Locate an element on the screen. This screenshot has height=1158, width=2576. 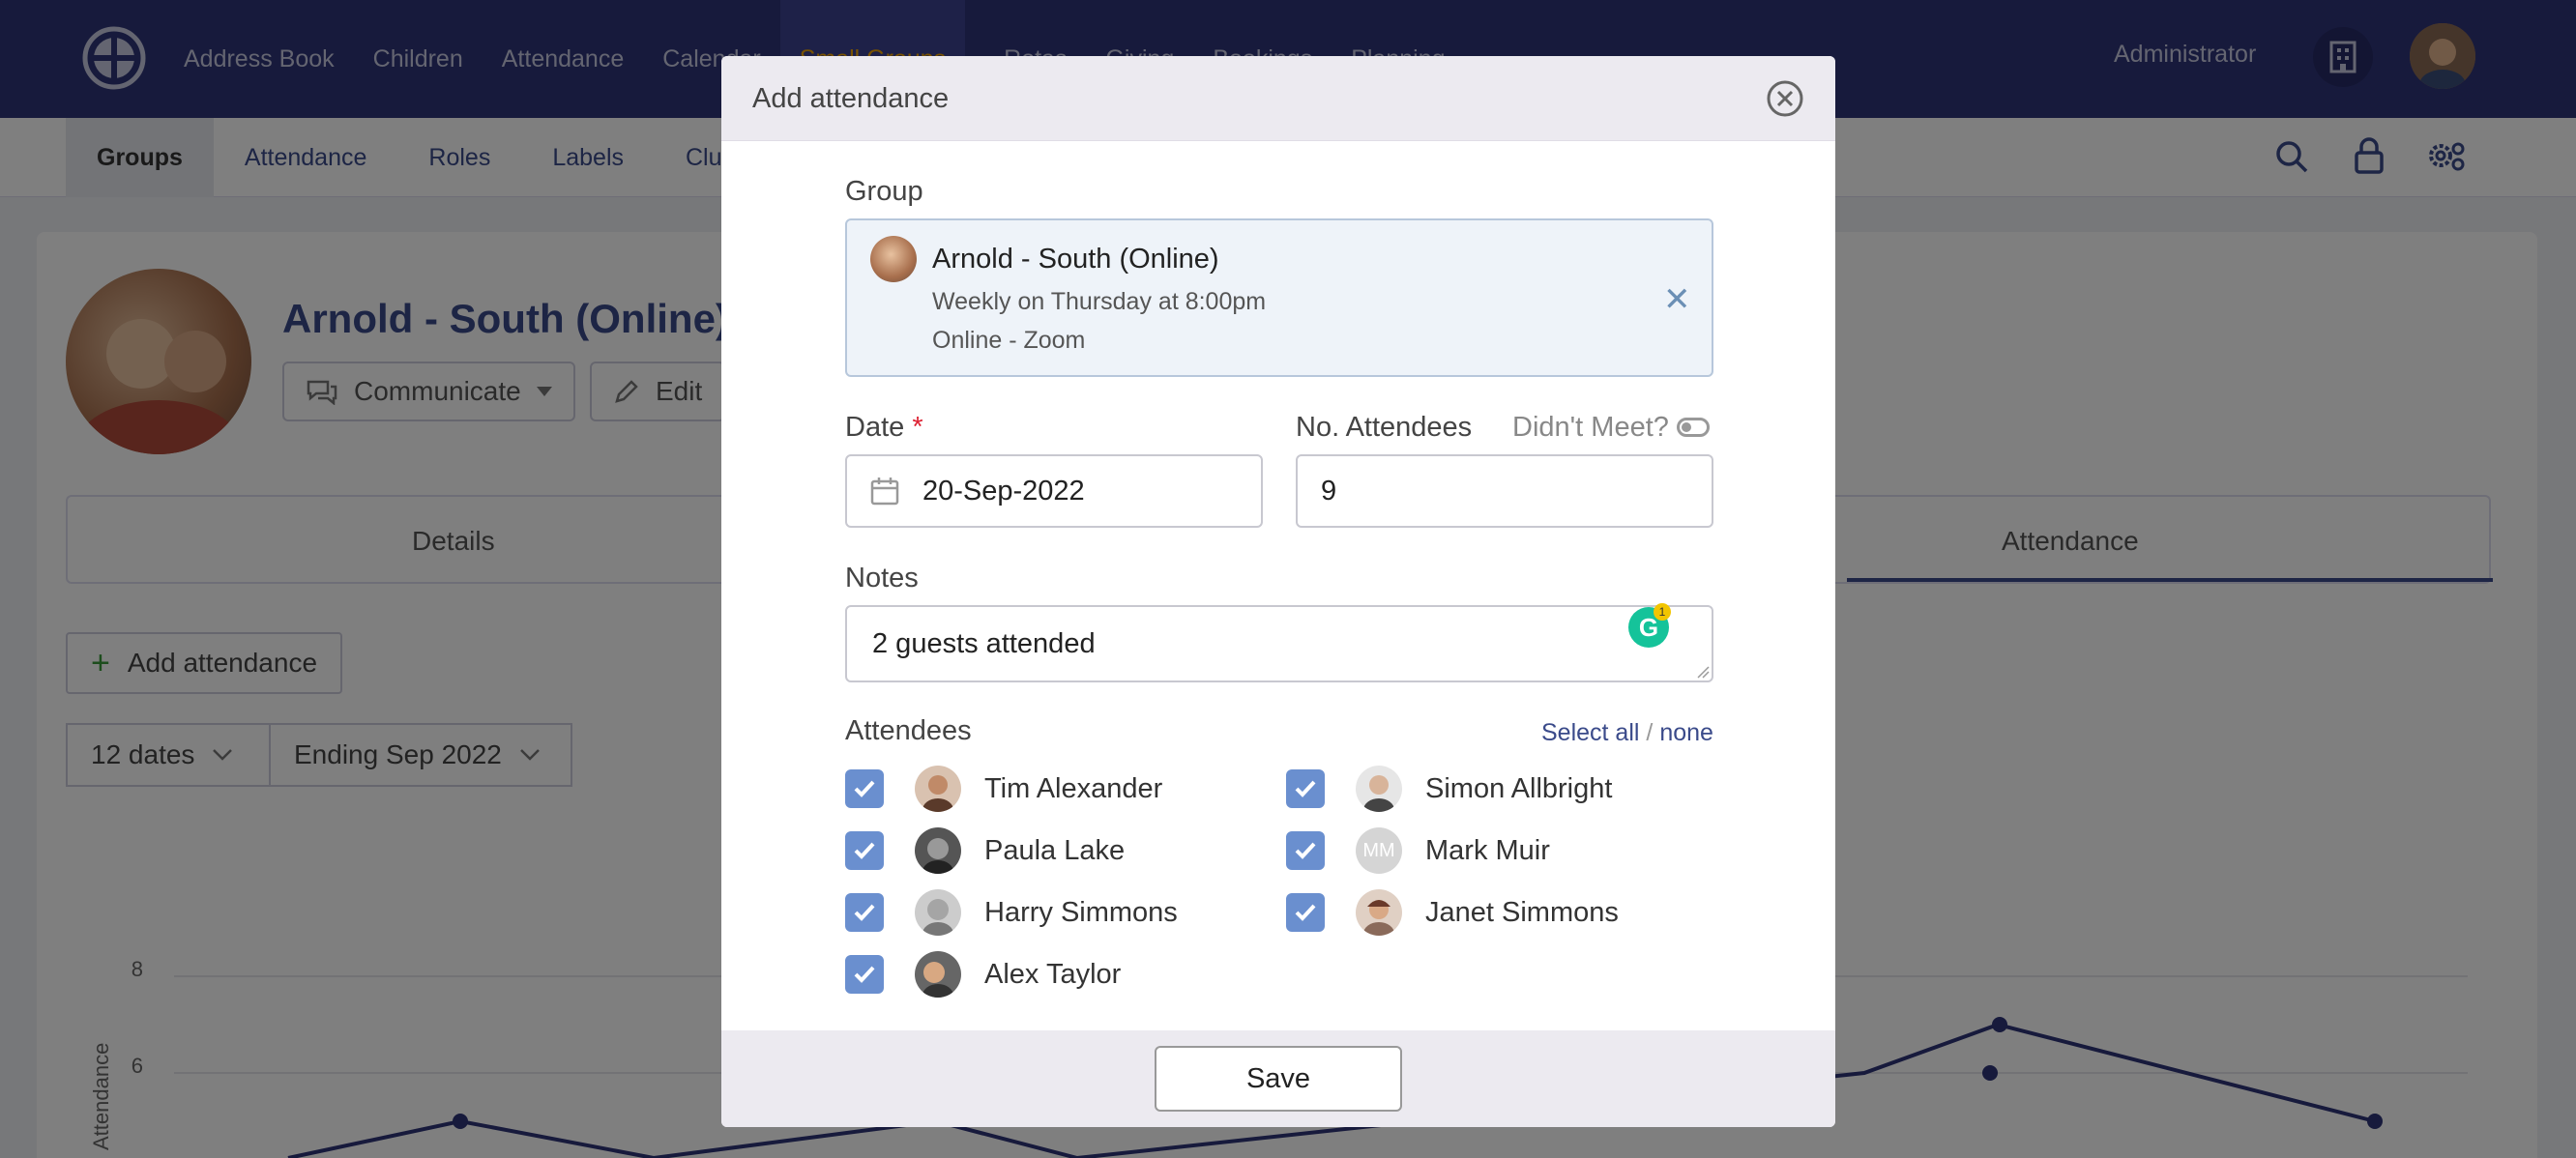
date-label: Date * is located at coordinates (884, 428).